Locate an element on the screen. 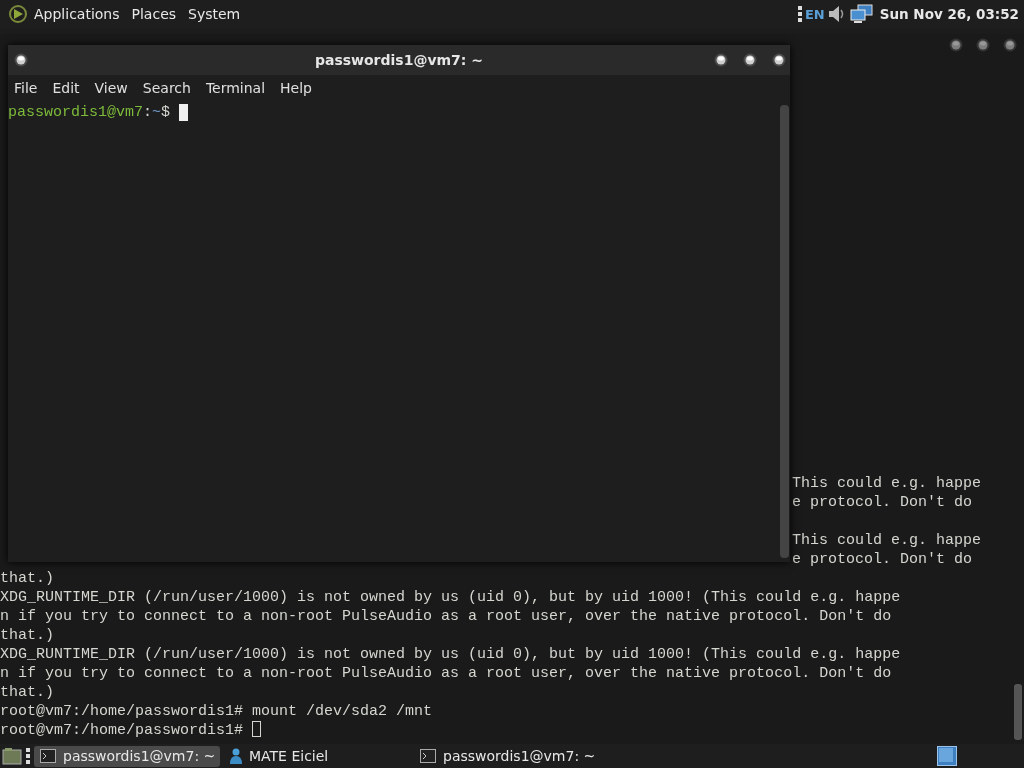 Image resolution: width=1024 pixels, height=768 pixels. menu-item: Search is located at coordinates (166, 88).